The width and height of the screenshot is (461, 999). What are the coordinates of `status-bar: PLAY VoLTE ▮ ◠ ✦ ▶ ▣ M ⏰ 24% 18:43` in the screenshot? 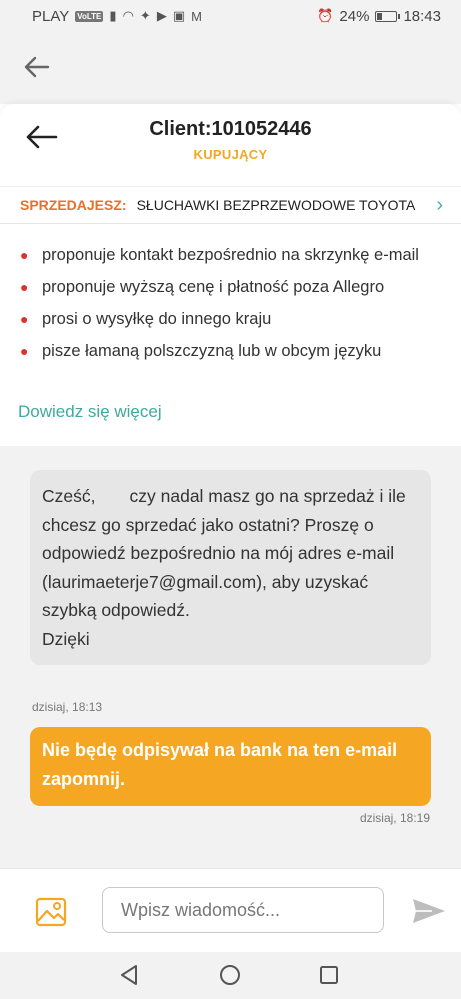 It's located at (230, 16).